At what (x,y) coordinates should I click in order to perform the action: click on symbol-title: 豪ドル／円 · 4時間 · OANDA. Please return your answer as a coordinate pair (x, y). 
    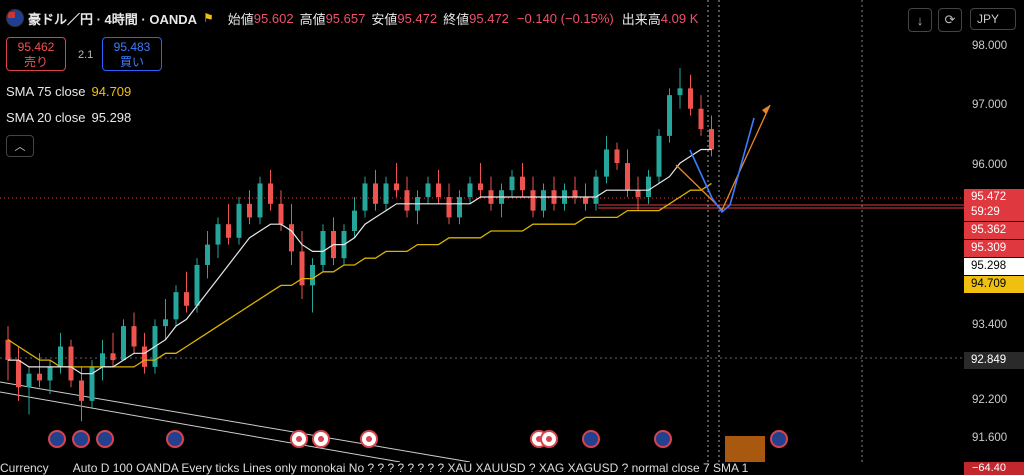
    Looking at the image, I should click on (112, 18).